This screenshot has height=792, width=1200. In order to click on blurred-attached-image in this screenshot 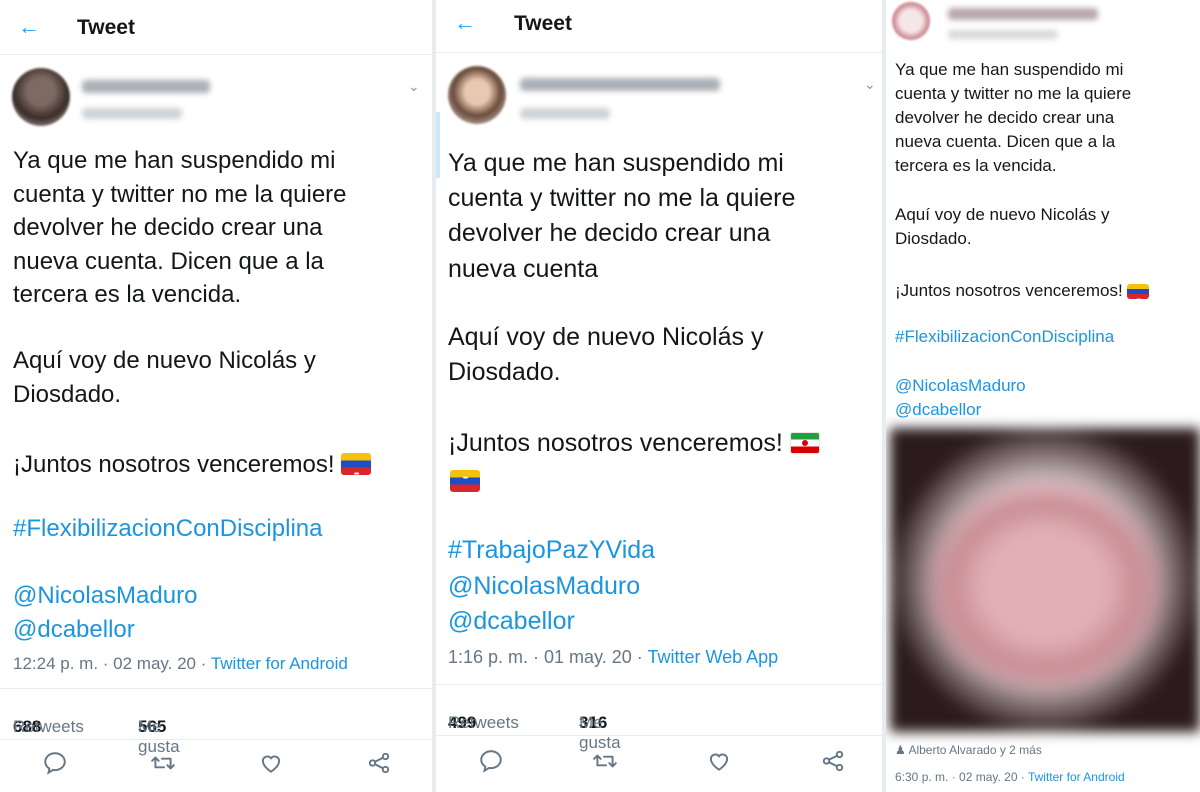, I will do `click(1045, 580)`.